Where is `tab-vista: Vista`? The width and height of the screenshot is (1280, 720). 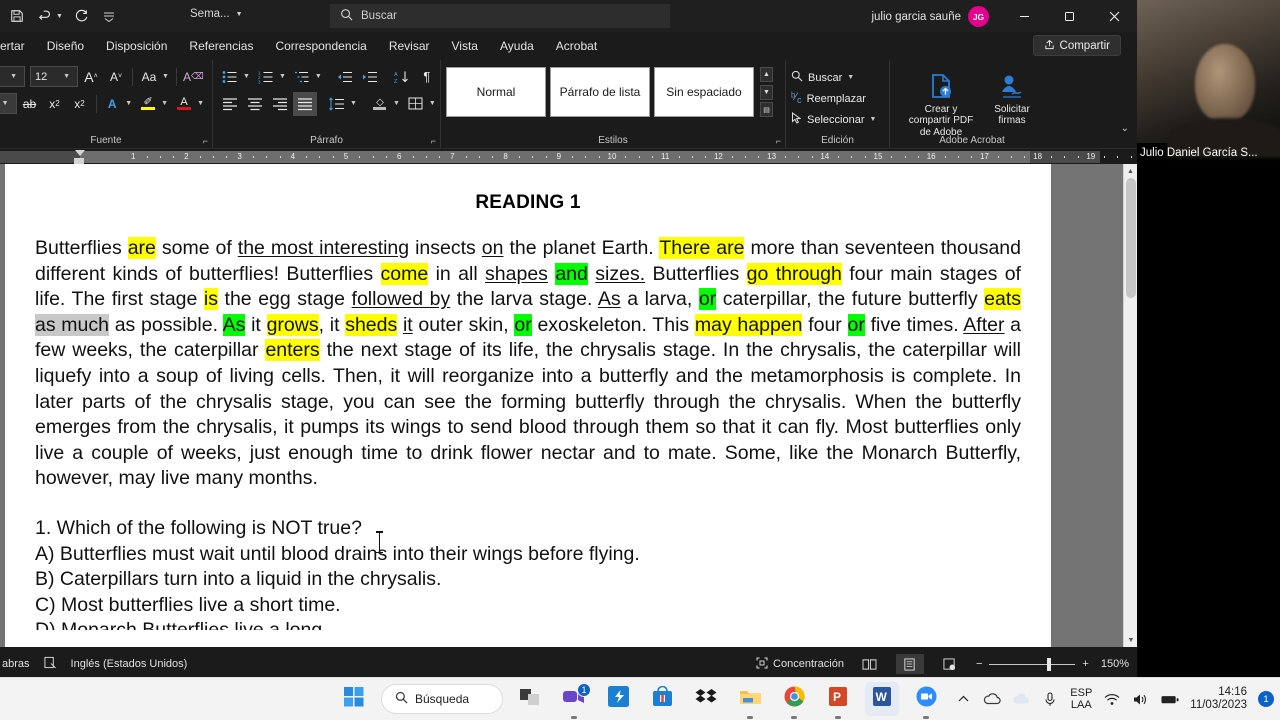
tab-vista: Vista is located at coordinates (465, 46).